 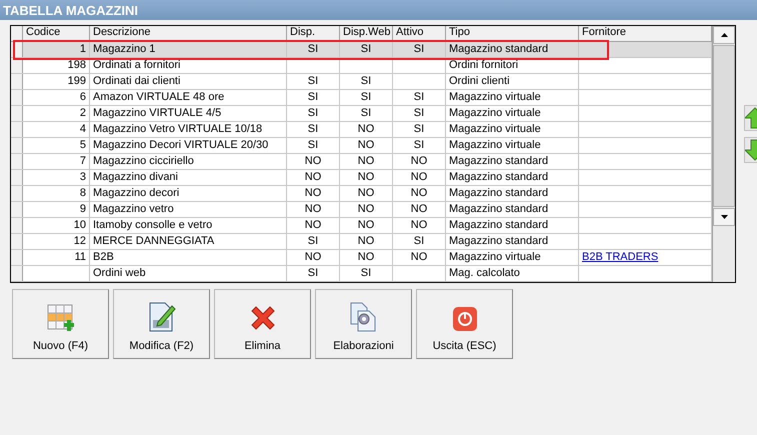 I want to click on code-cell: 5, so click(x=83, y=145).